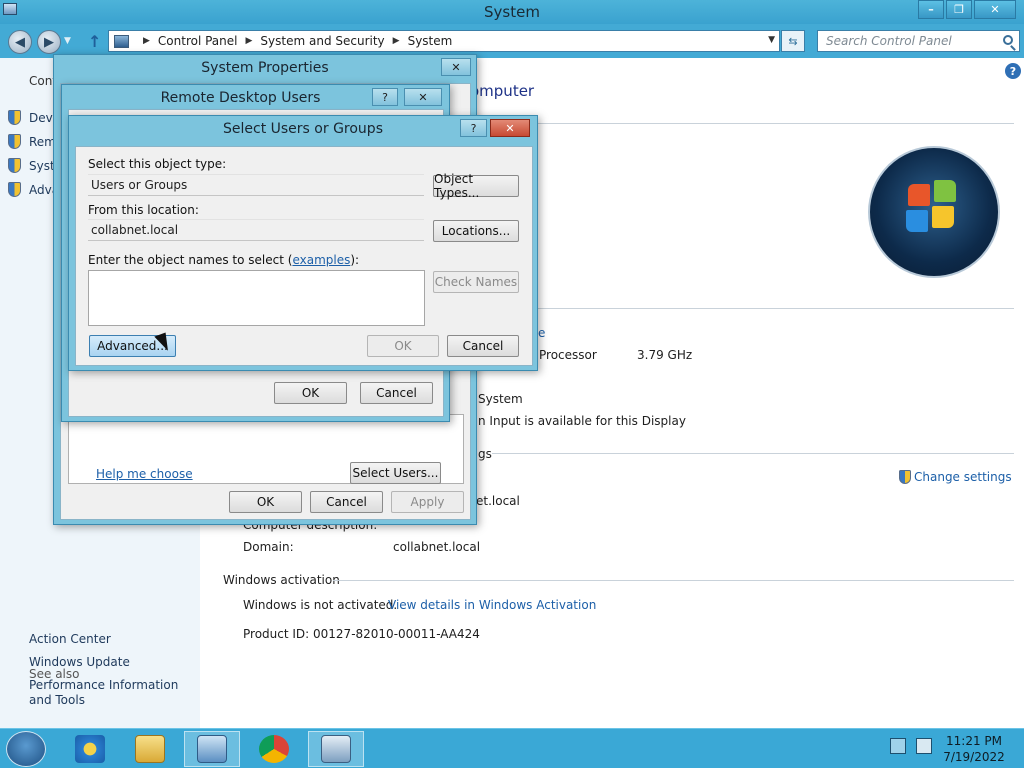  I want to click on title-bar: System – ❐ ✕, so click(512, 12).